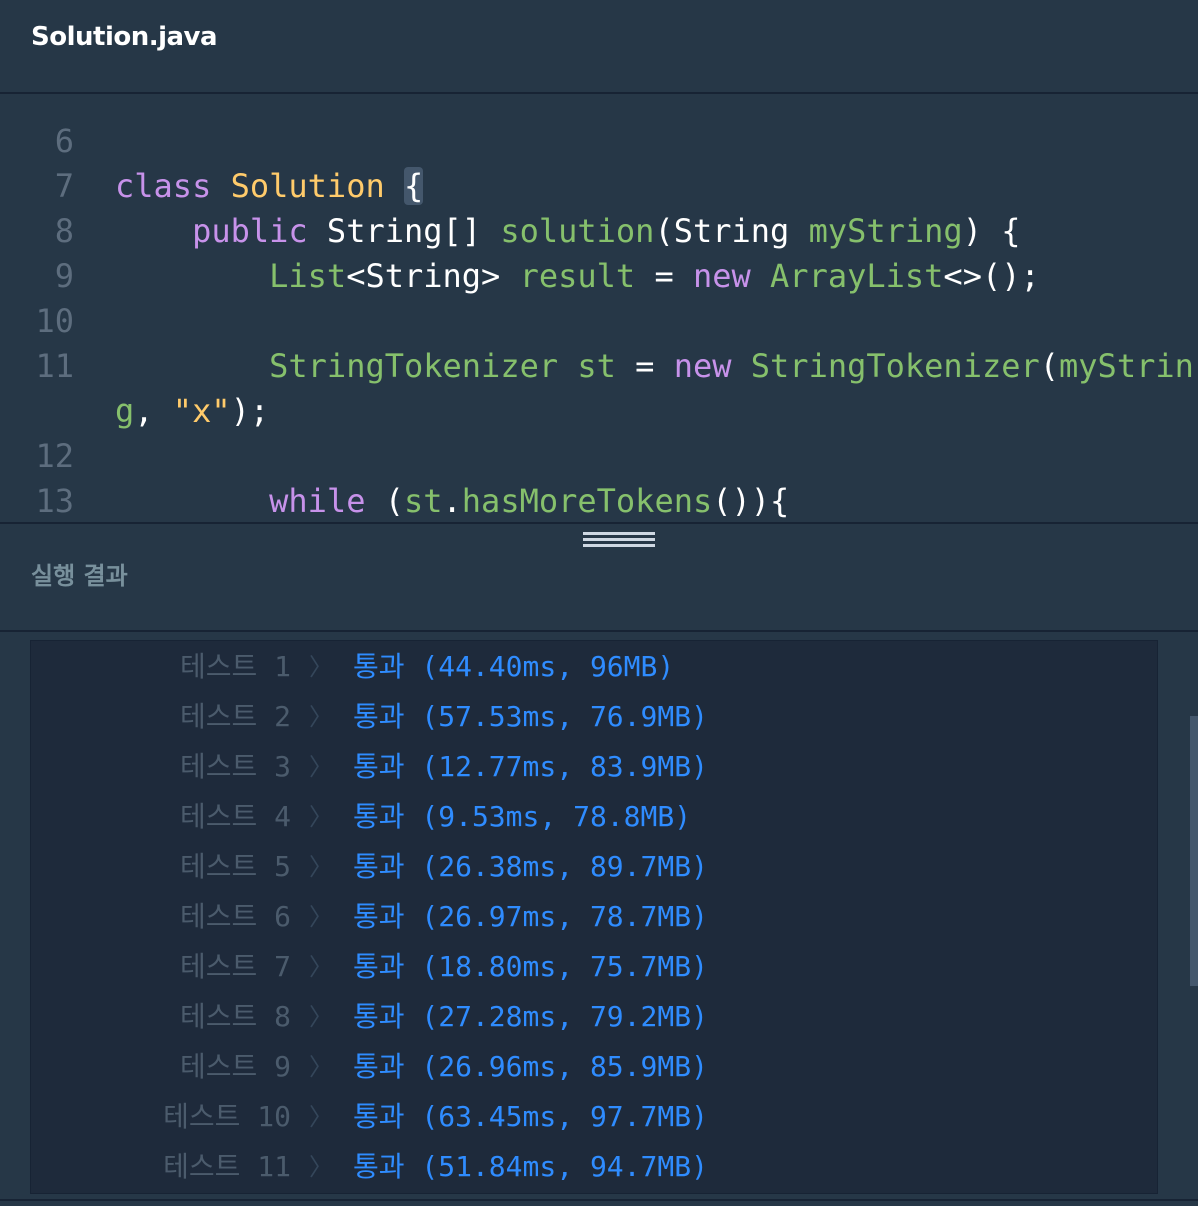 This screenshot has height=1206, width=1198. What do you see at coordinates (731, 231) in the screenshot?
I see `code-token: (String` at bounding box center [731, 231].